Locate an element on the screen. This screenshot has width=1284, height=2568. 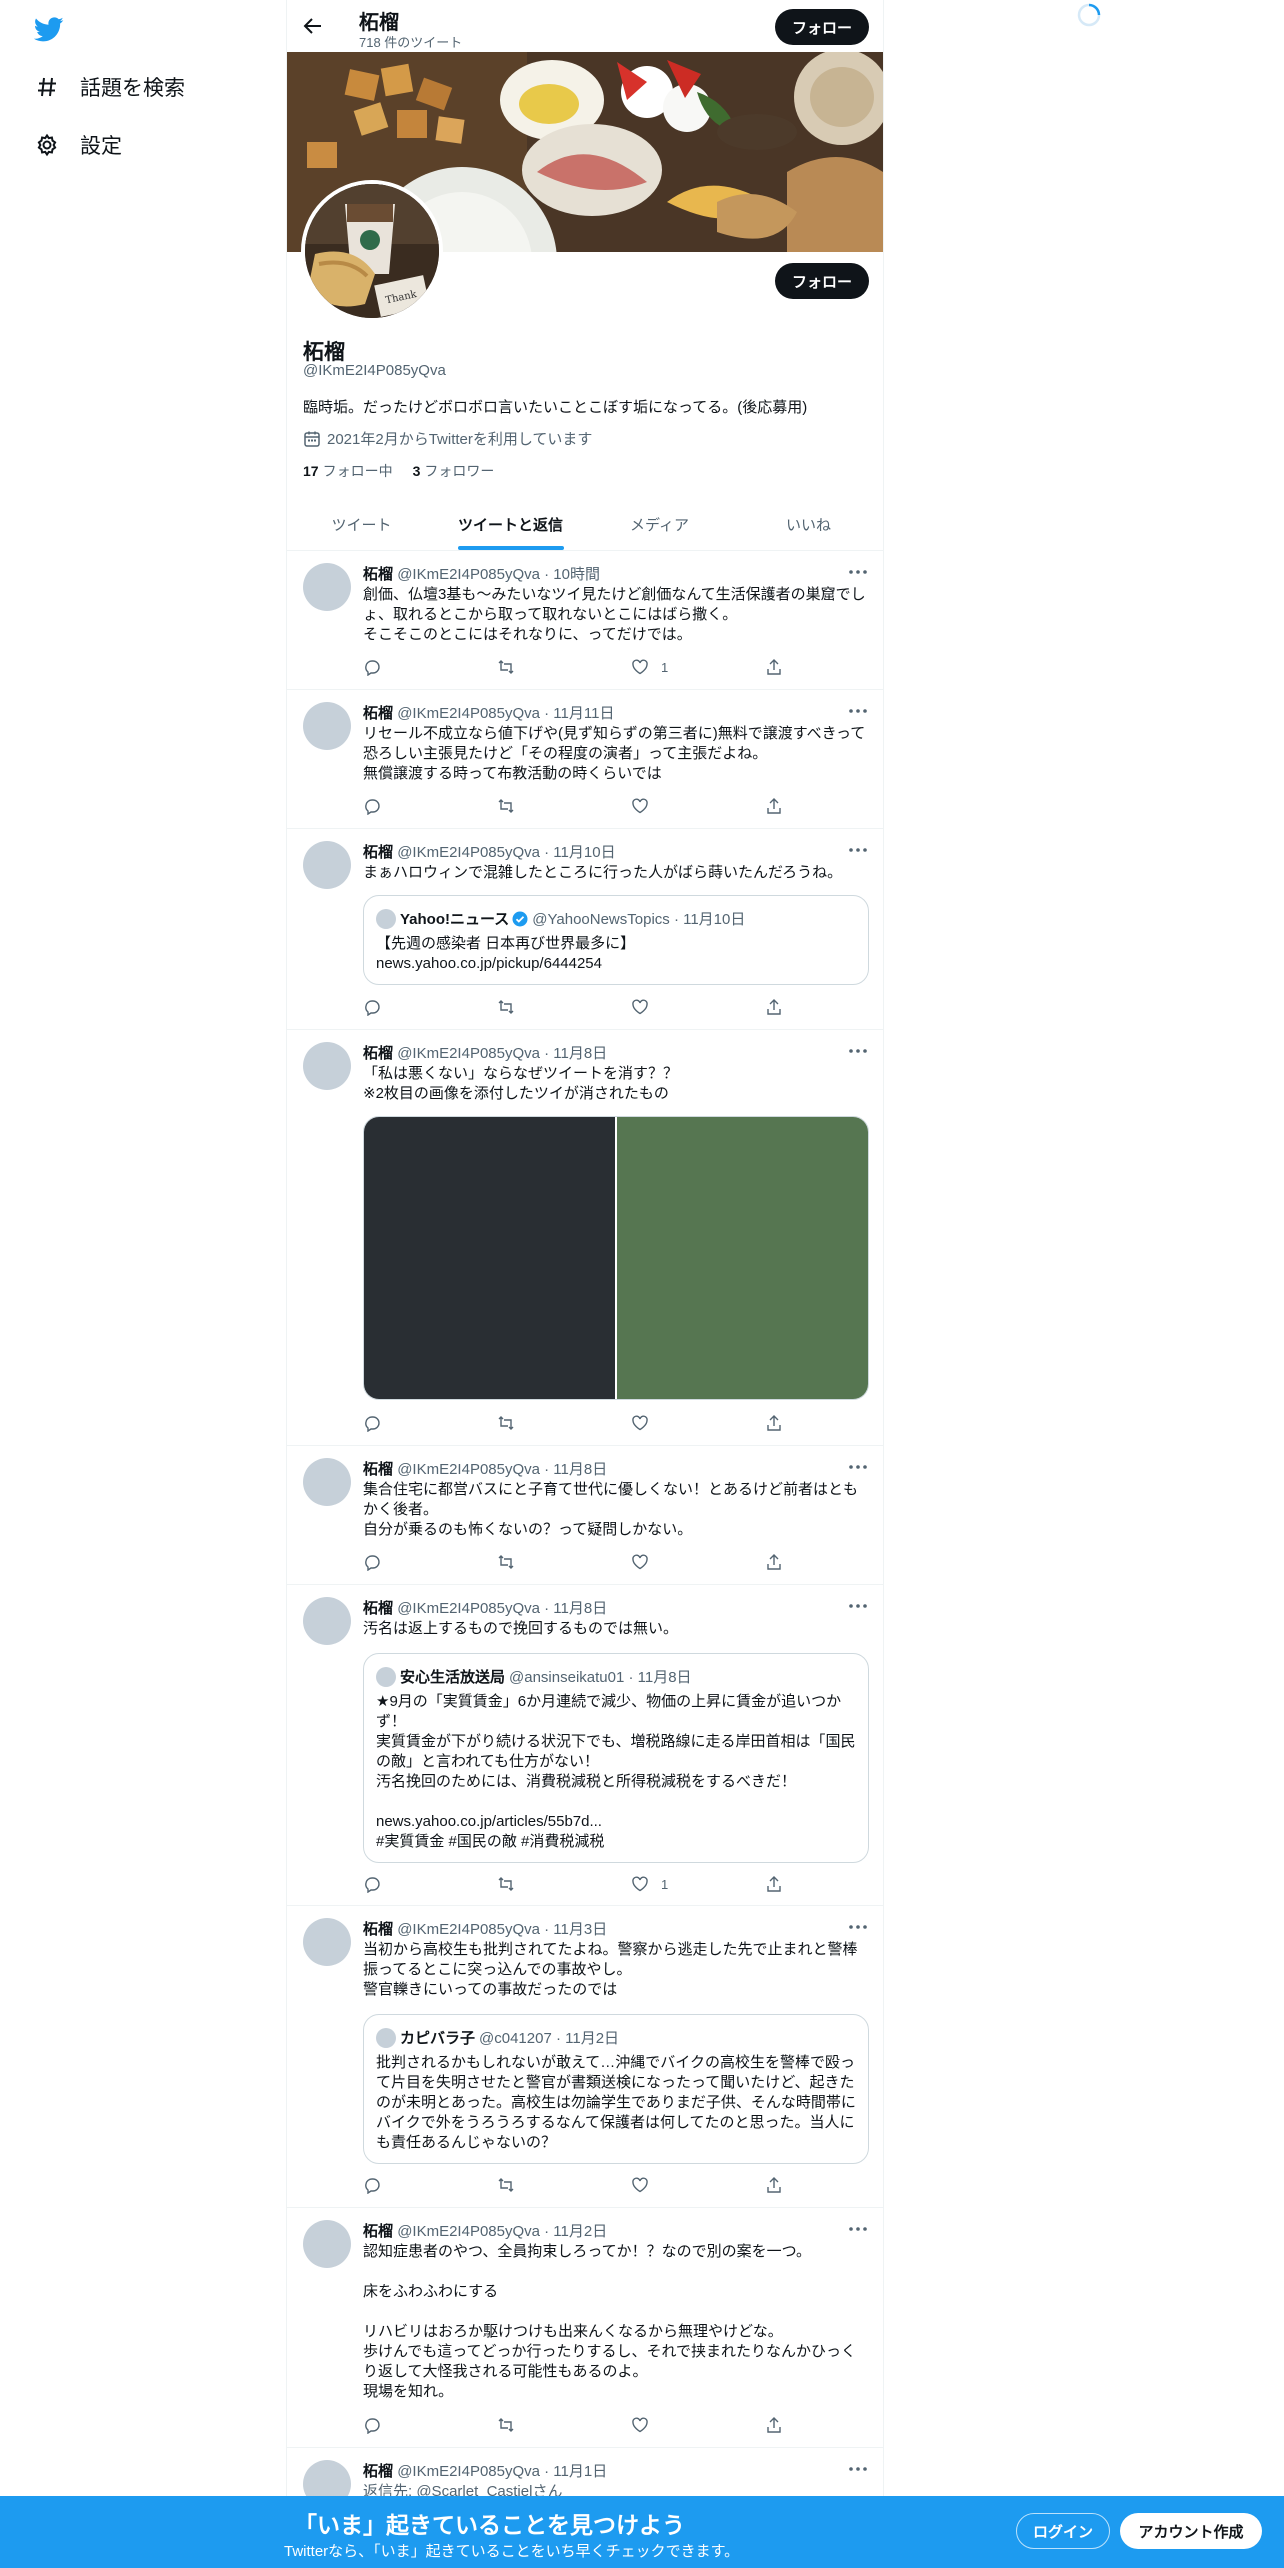
tab-likes: いいね is located at coordinates (808, 524).